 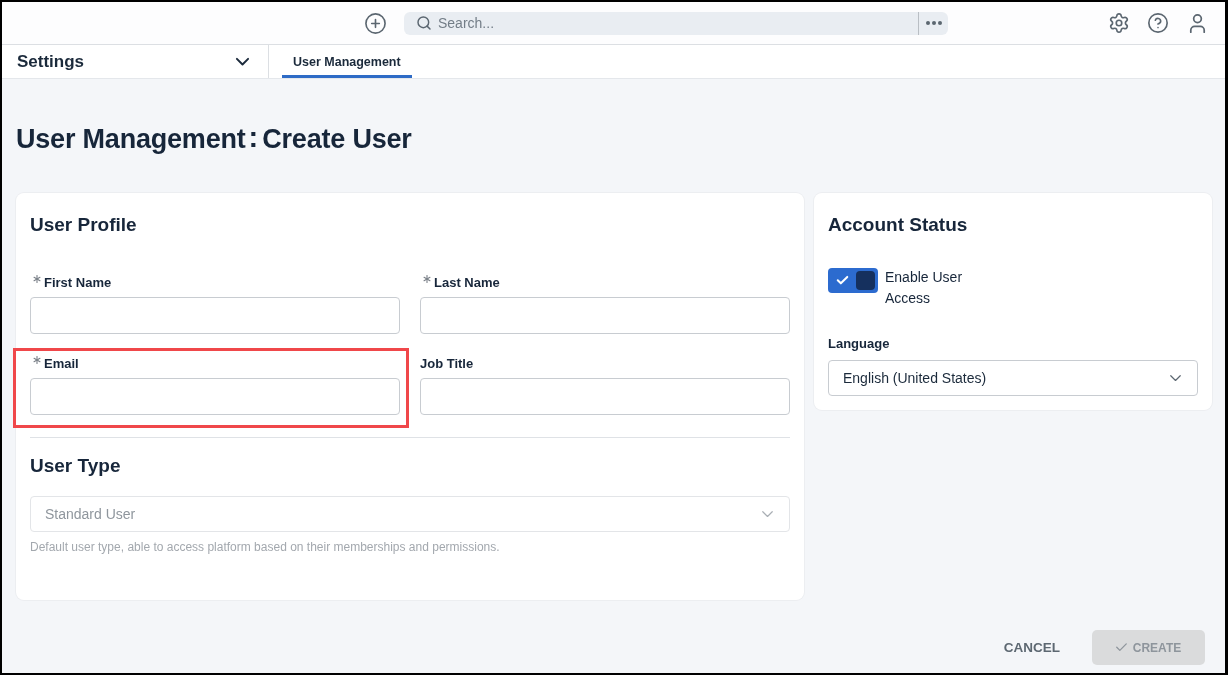 I want to click on section-title: Account Status, so click(x=898, y=225).